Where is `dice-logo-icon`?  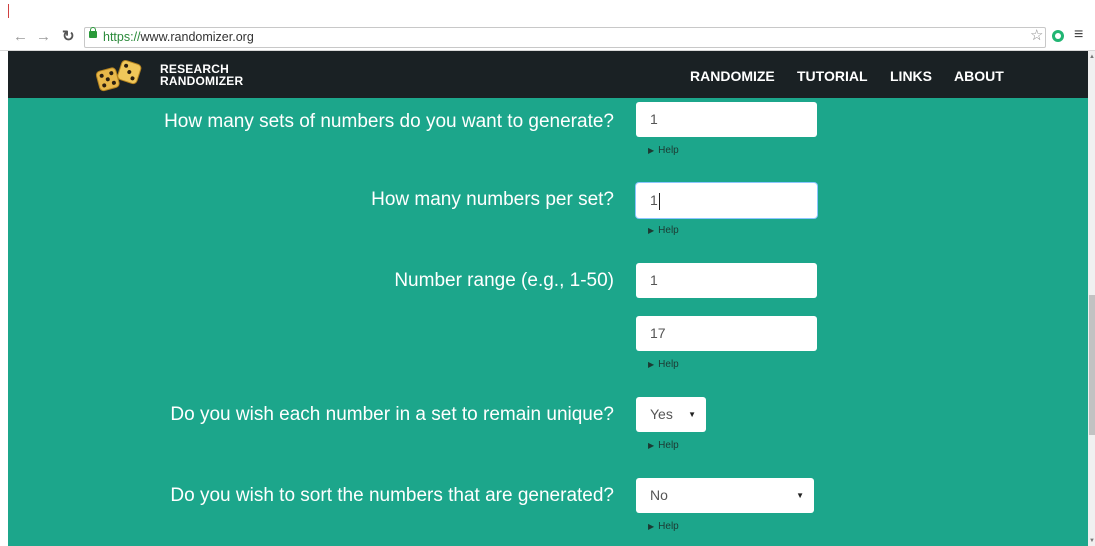
dice-logo-icon is located at coordinates (119, 76).